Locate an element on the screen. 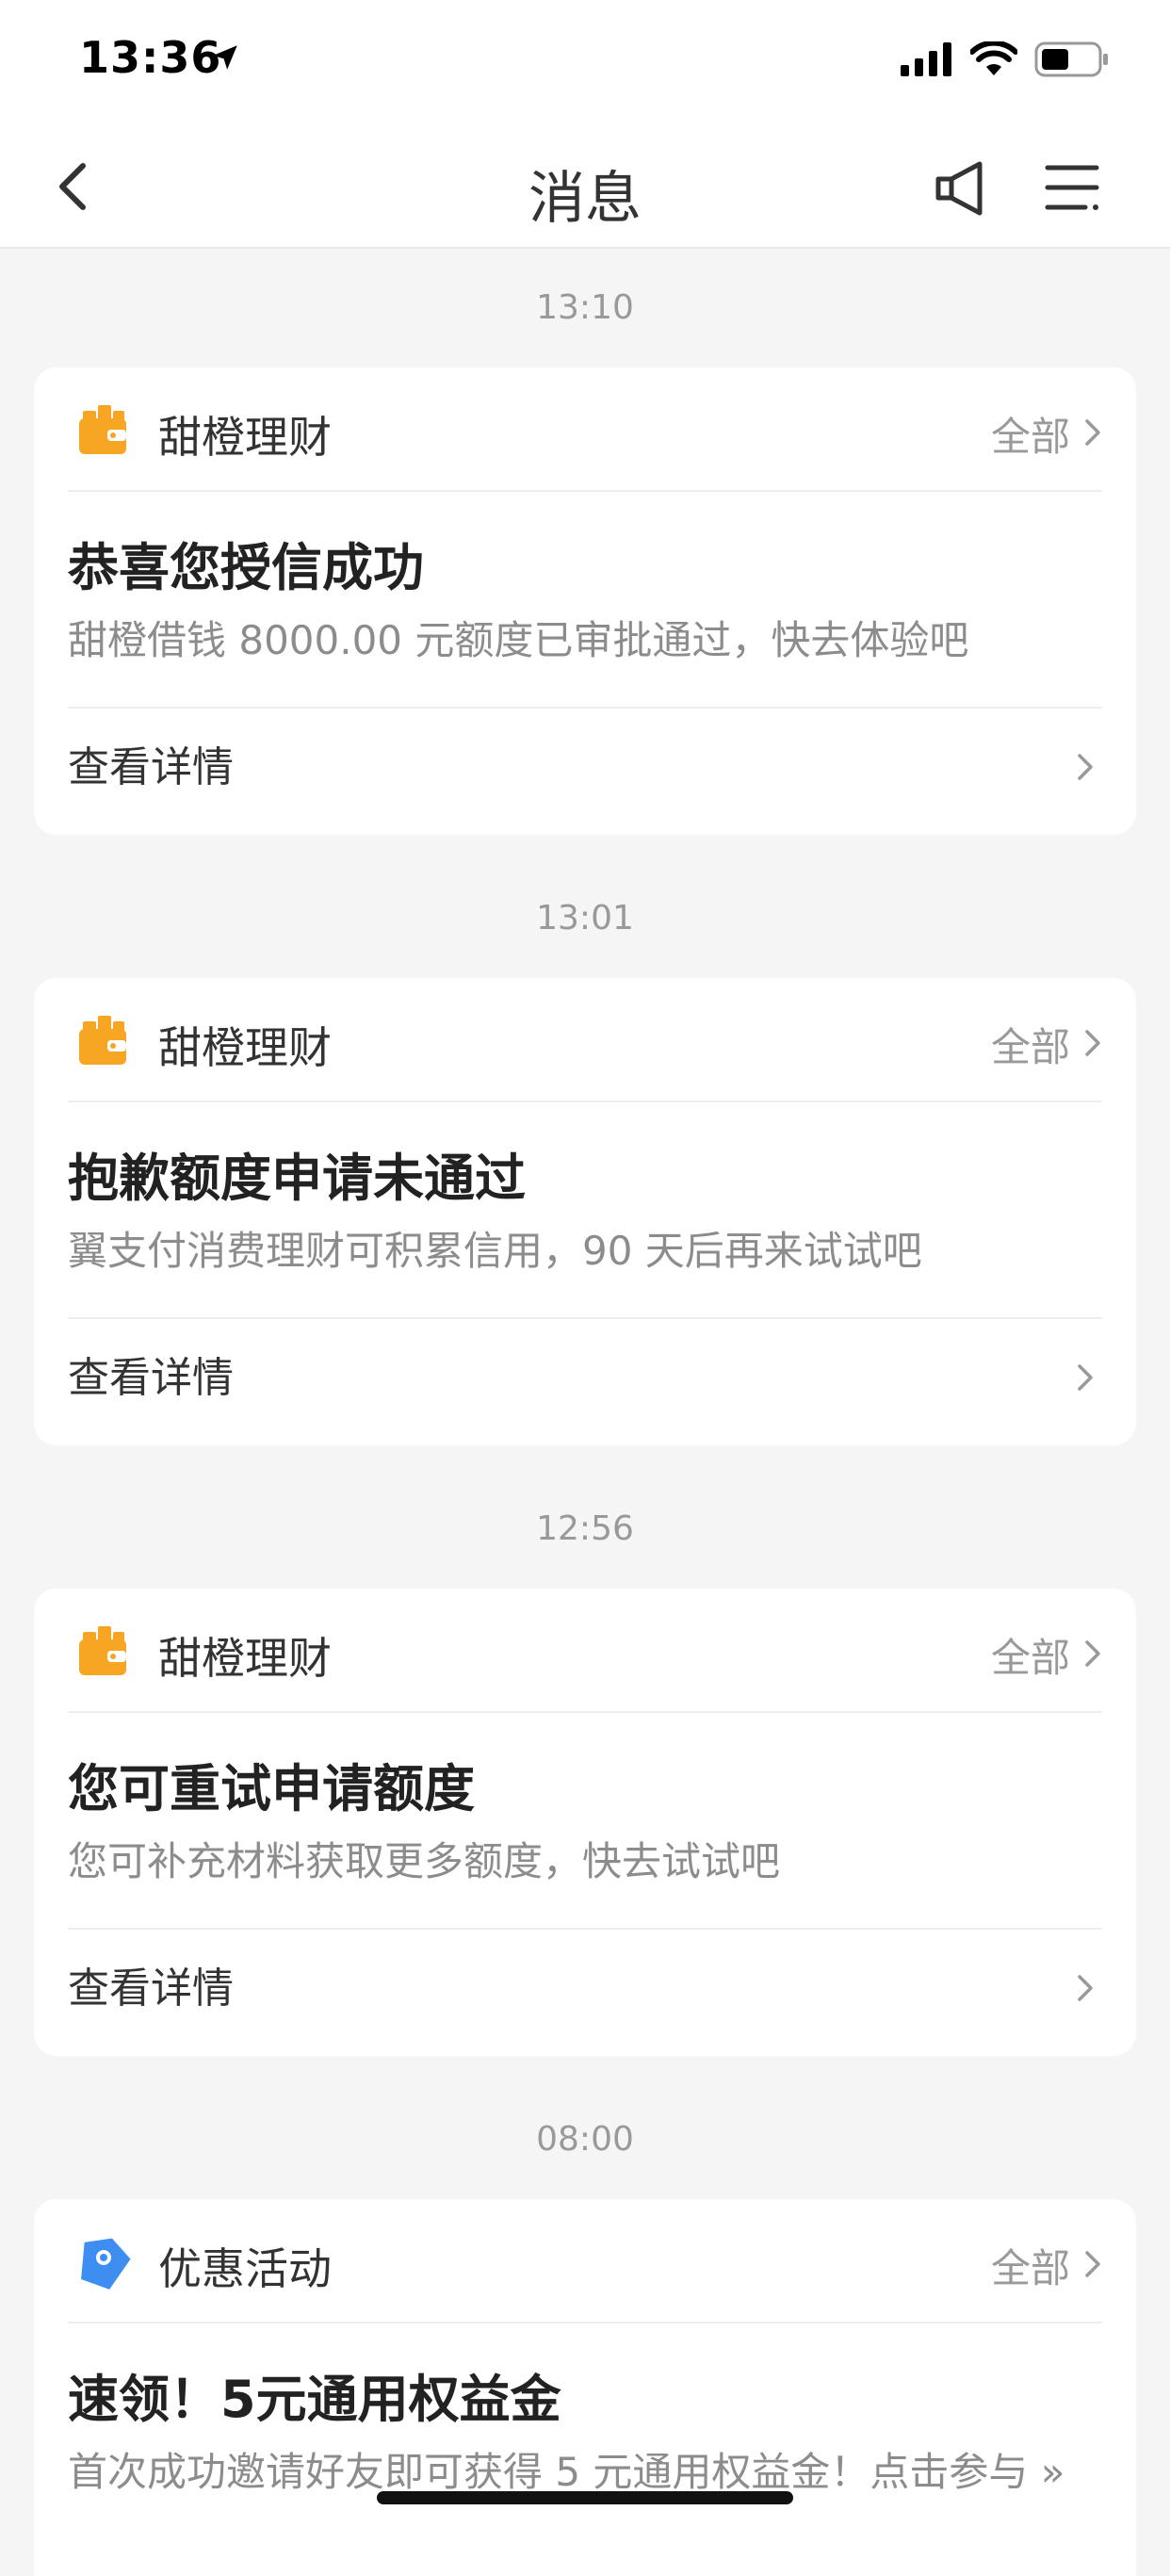  card-source: 优惠活动 is located at coordinates (245, 2268).